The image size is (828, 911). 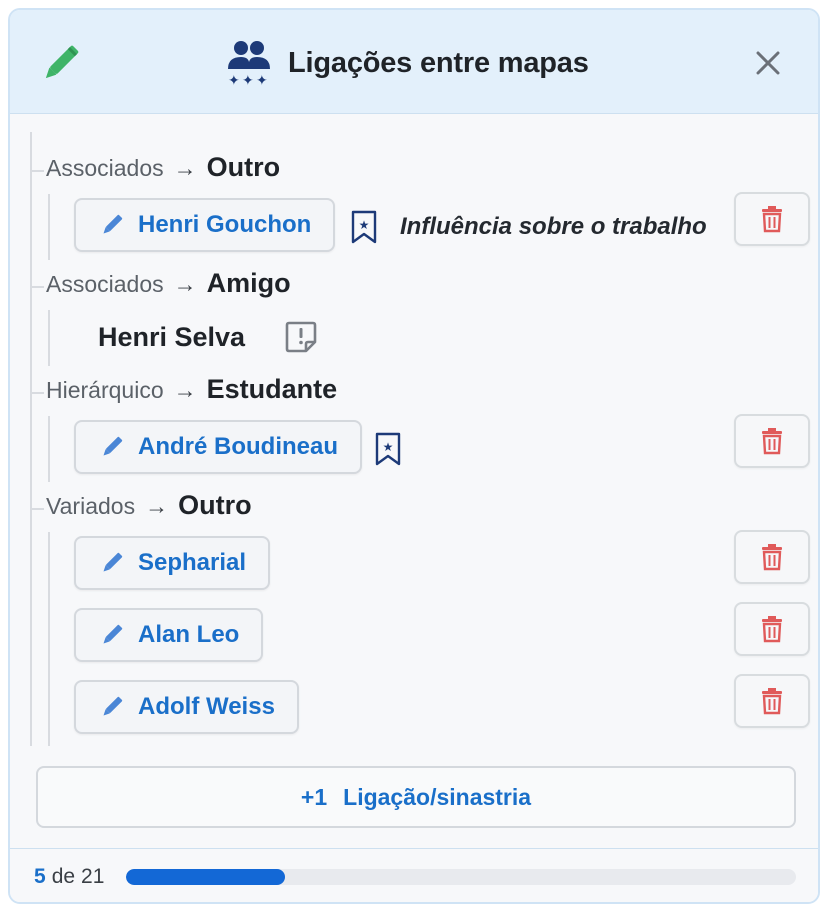 I want to click on group-category: Variados, so click(x=91, y=506).